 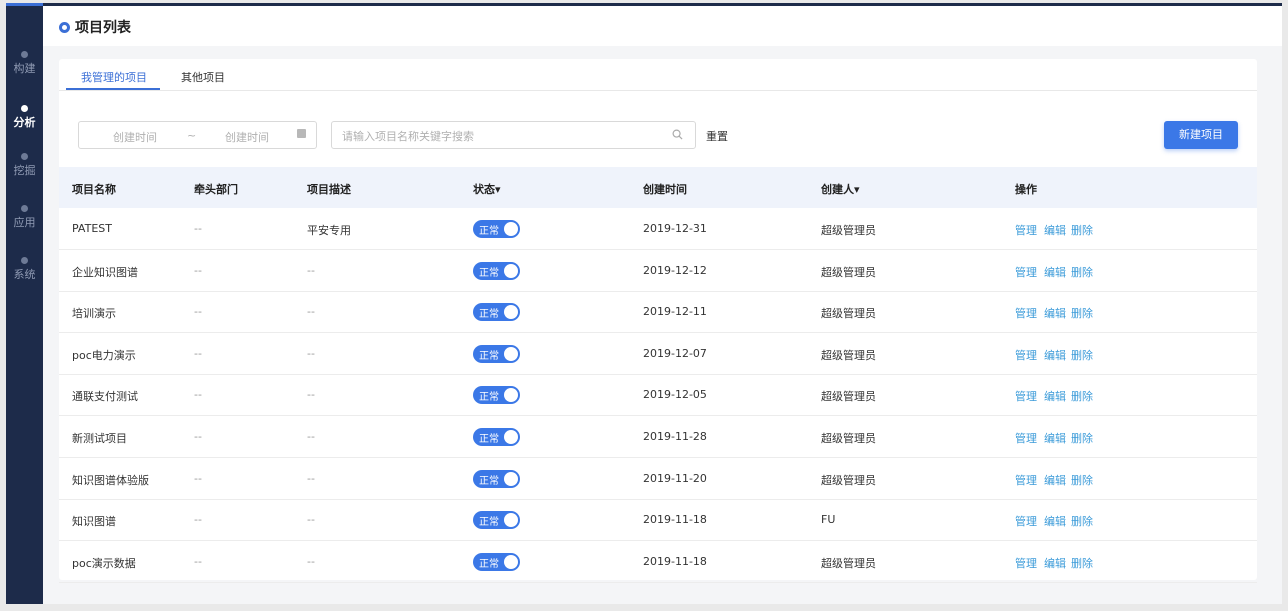 I want to click on project-name-cell: poc演示数据, so click(x=104, y=563).